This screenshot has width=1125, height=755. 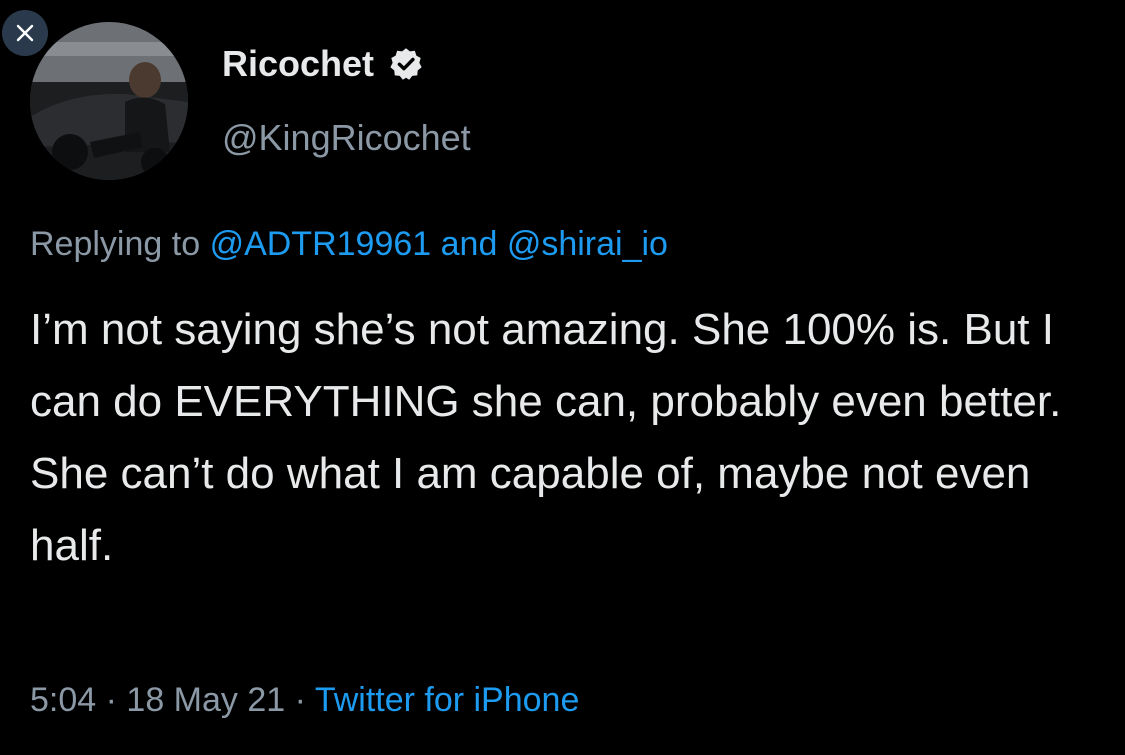 I want to click on close-icon, so click(x=25, y=33).